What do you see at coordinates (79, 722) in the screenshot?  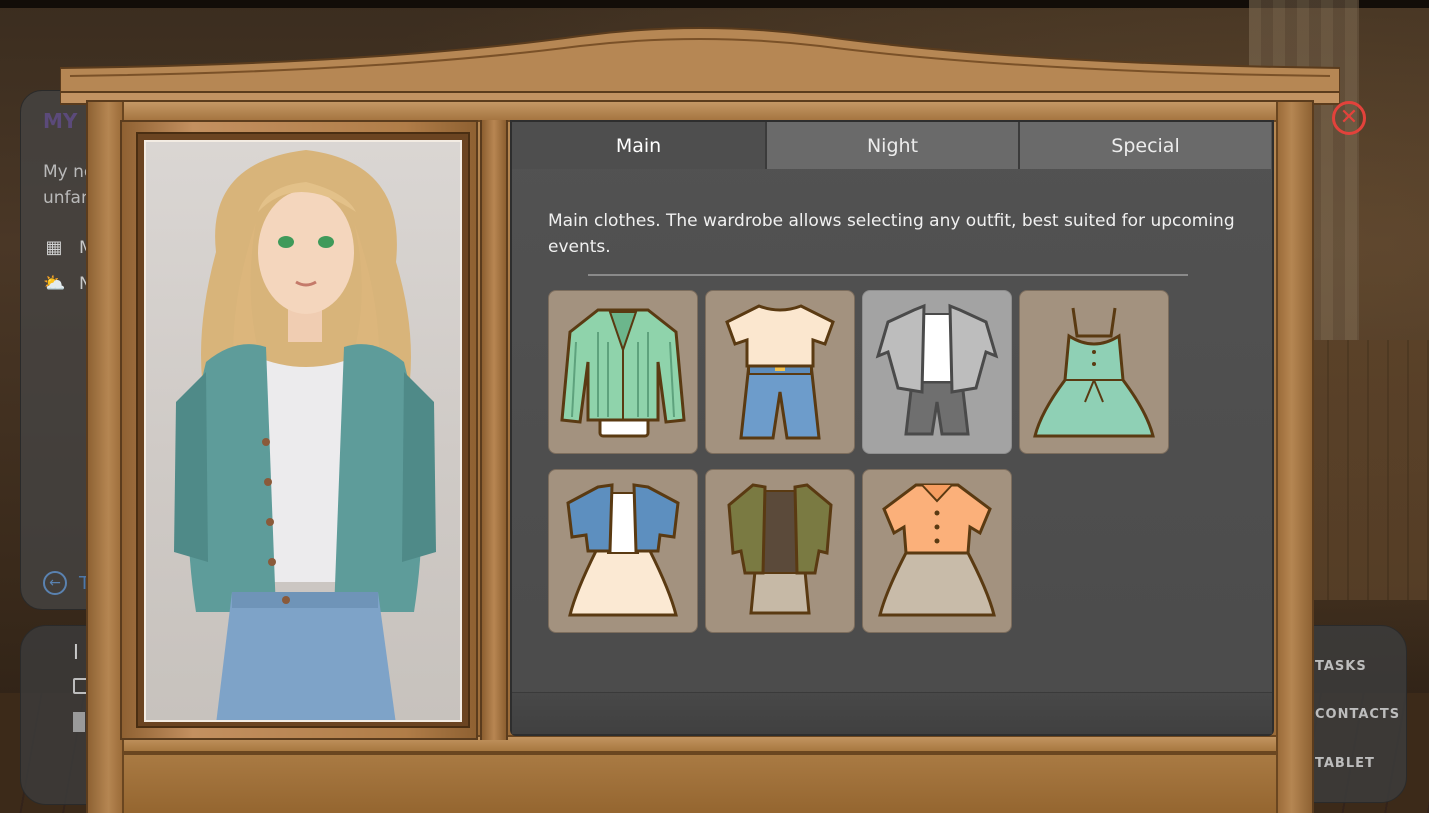 I see `bar-icon` at bounding box center [79, 722].